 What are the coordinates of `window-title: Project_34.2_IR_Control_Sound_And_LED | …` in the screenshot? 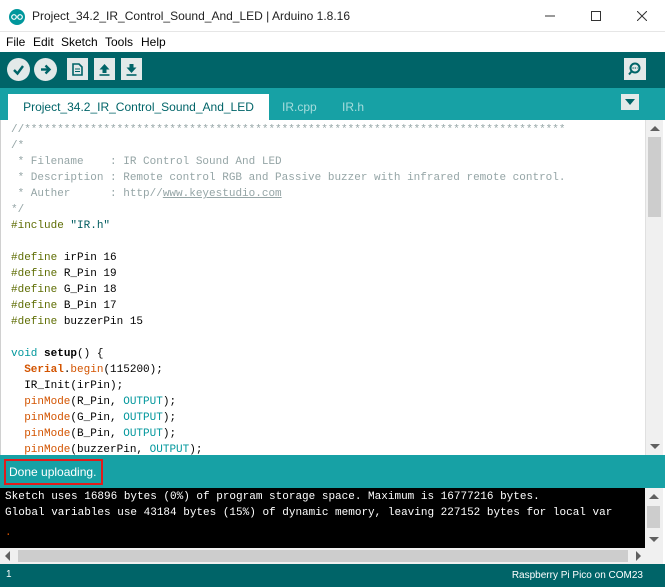 It's located at (191, 16).